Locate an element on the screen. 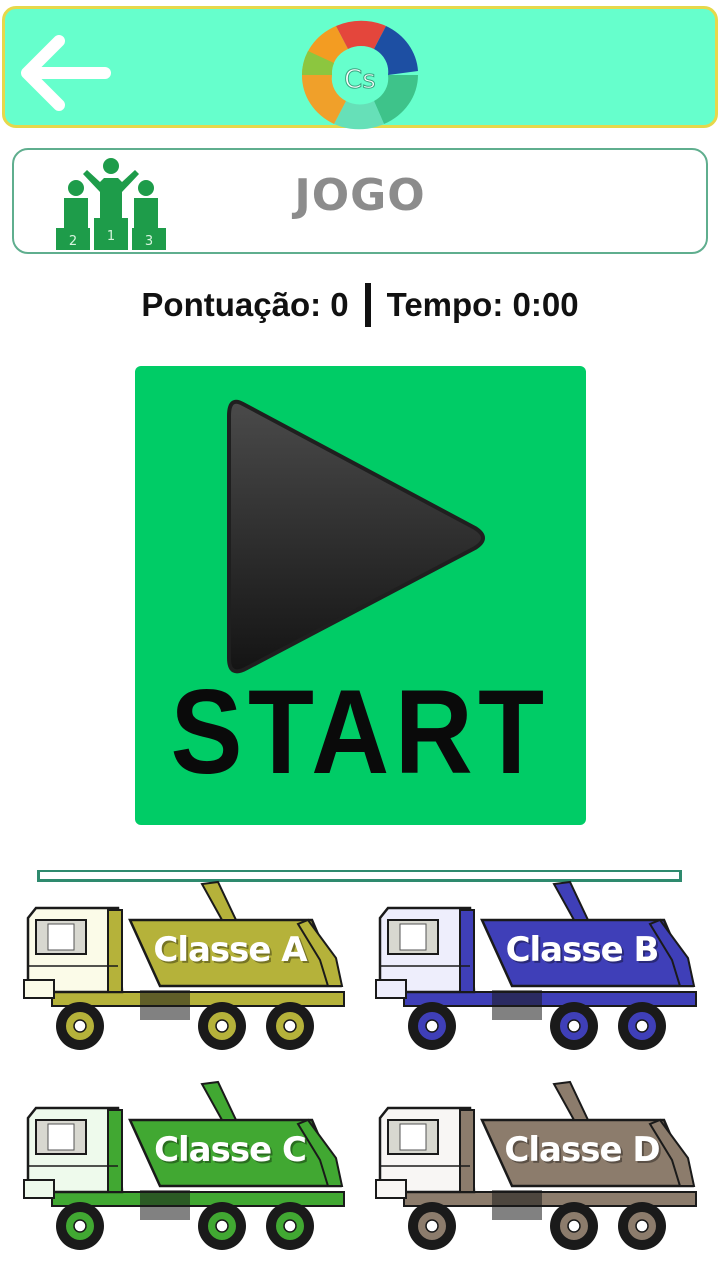 The height and width of the screenshot is (1280, 720). back-button is located at coordinates (67, 73).